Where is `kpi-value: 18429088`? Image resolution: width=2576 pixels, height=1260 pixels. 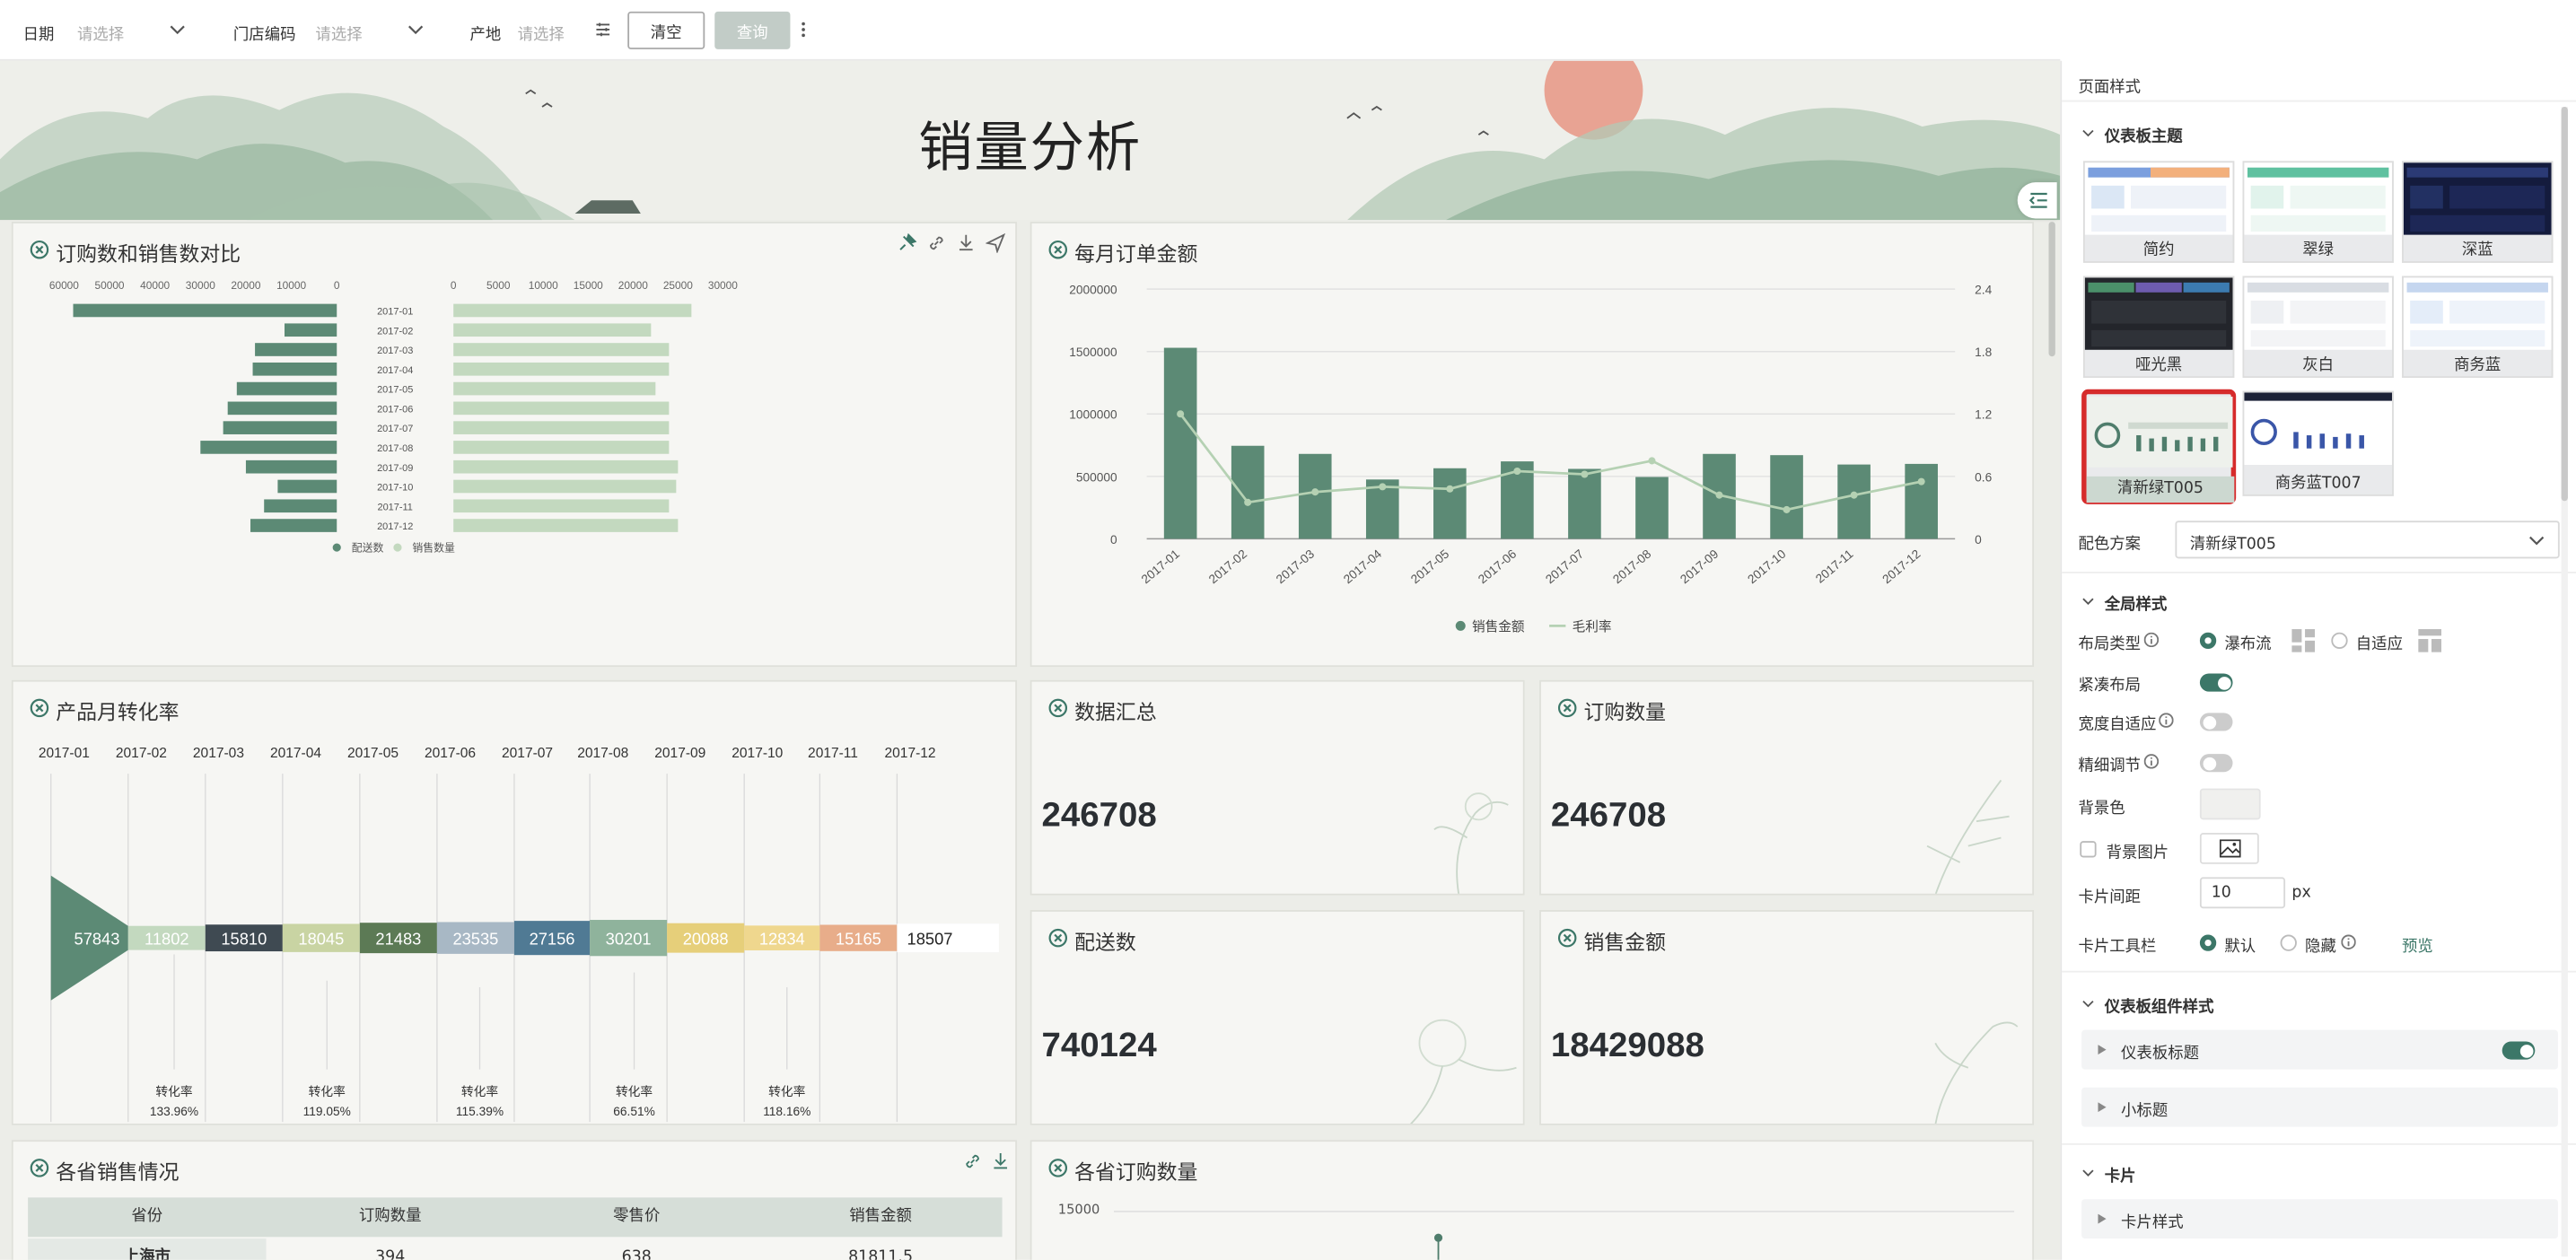 kpi-value: 18429088 is located at coordinates (1627, 1046).